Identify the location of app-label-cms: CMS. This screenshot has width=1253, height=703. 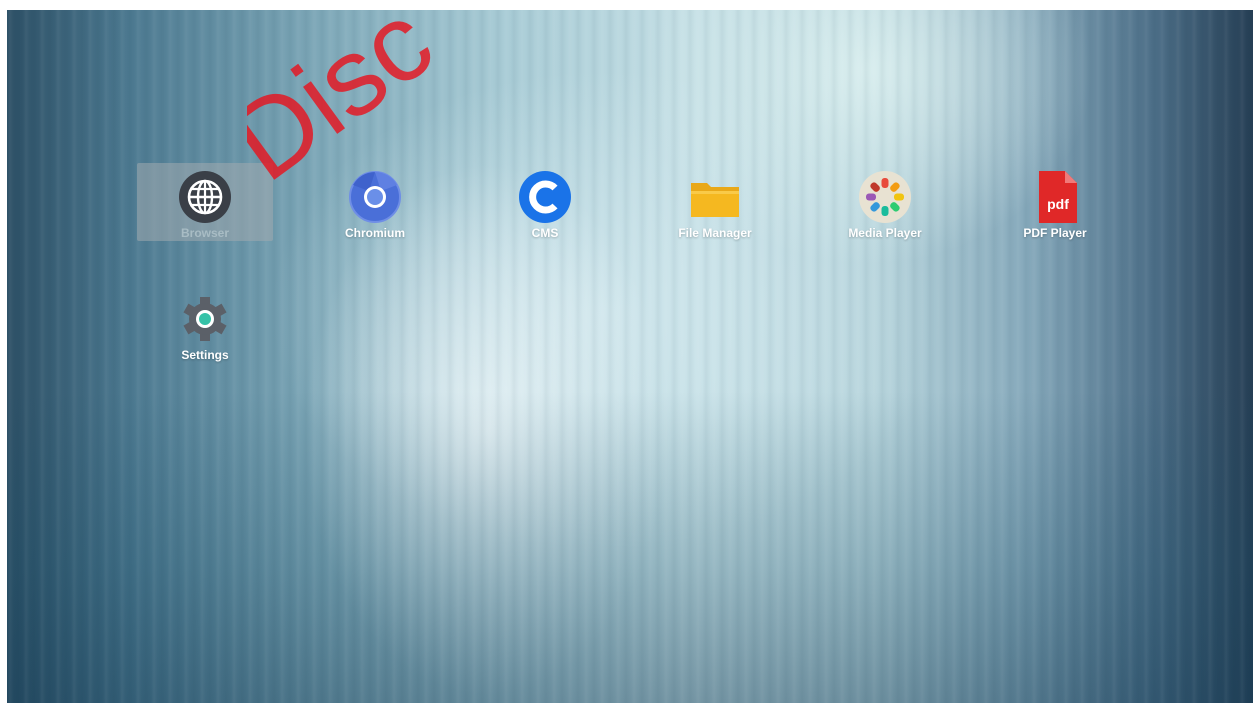
(545, 233).